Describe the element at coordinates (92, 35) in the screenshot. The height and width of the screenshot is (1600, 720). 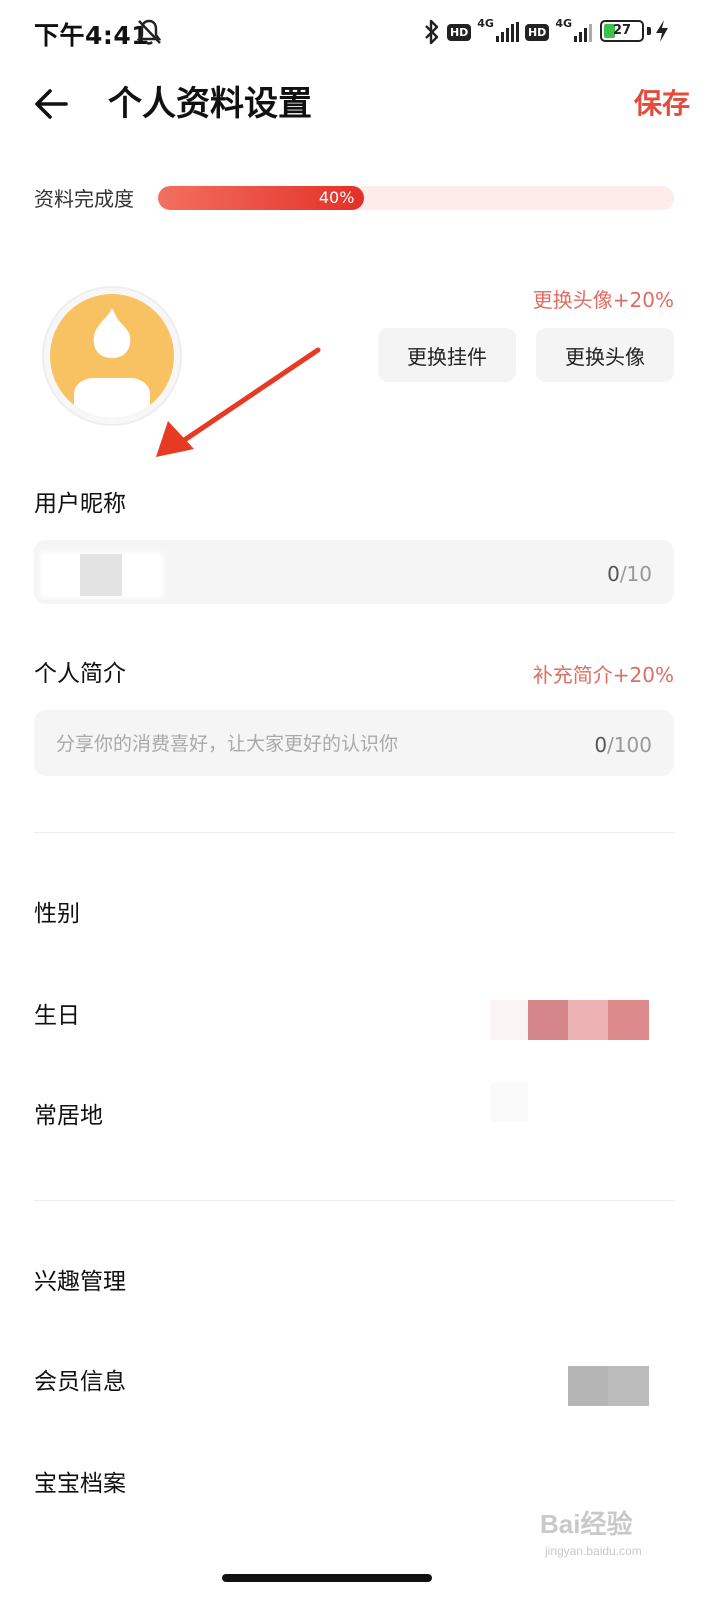
I see `status-time: 下午4:41` at that location.